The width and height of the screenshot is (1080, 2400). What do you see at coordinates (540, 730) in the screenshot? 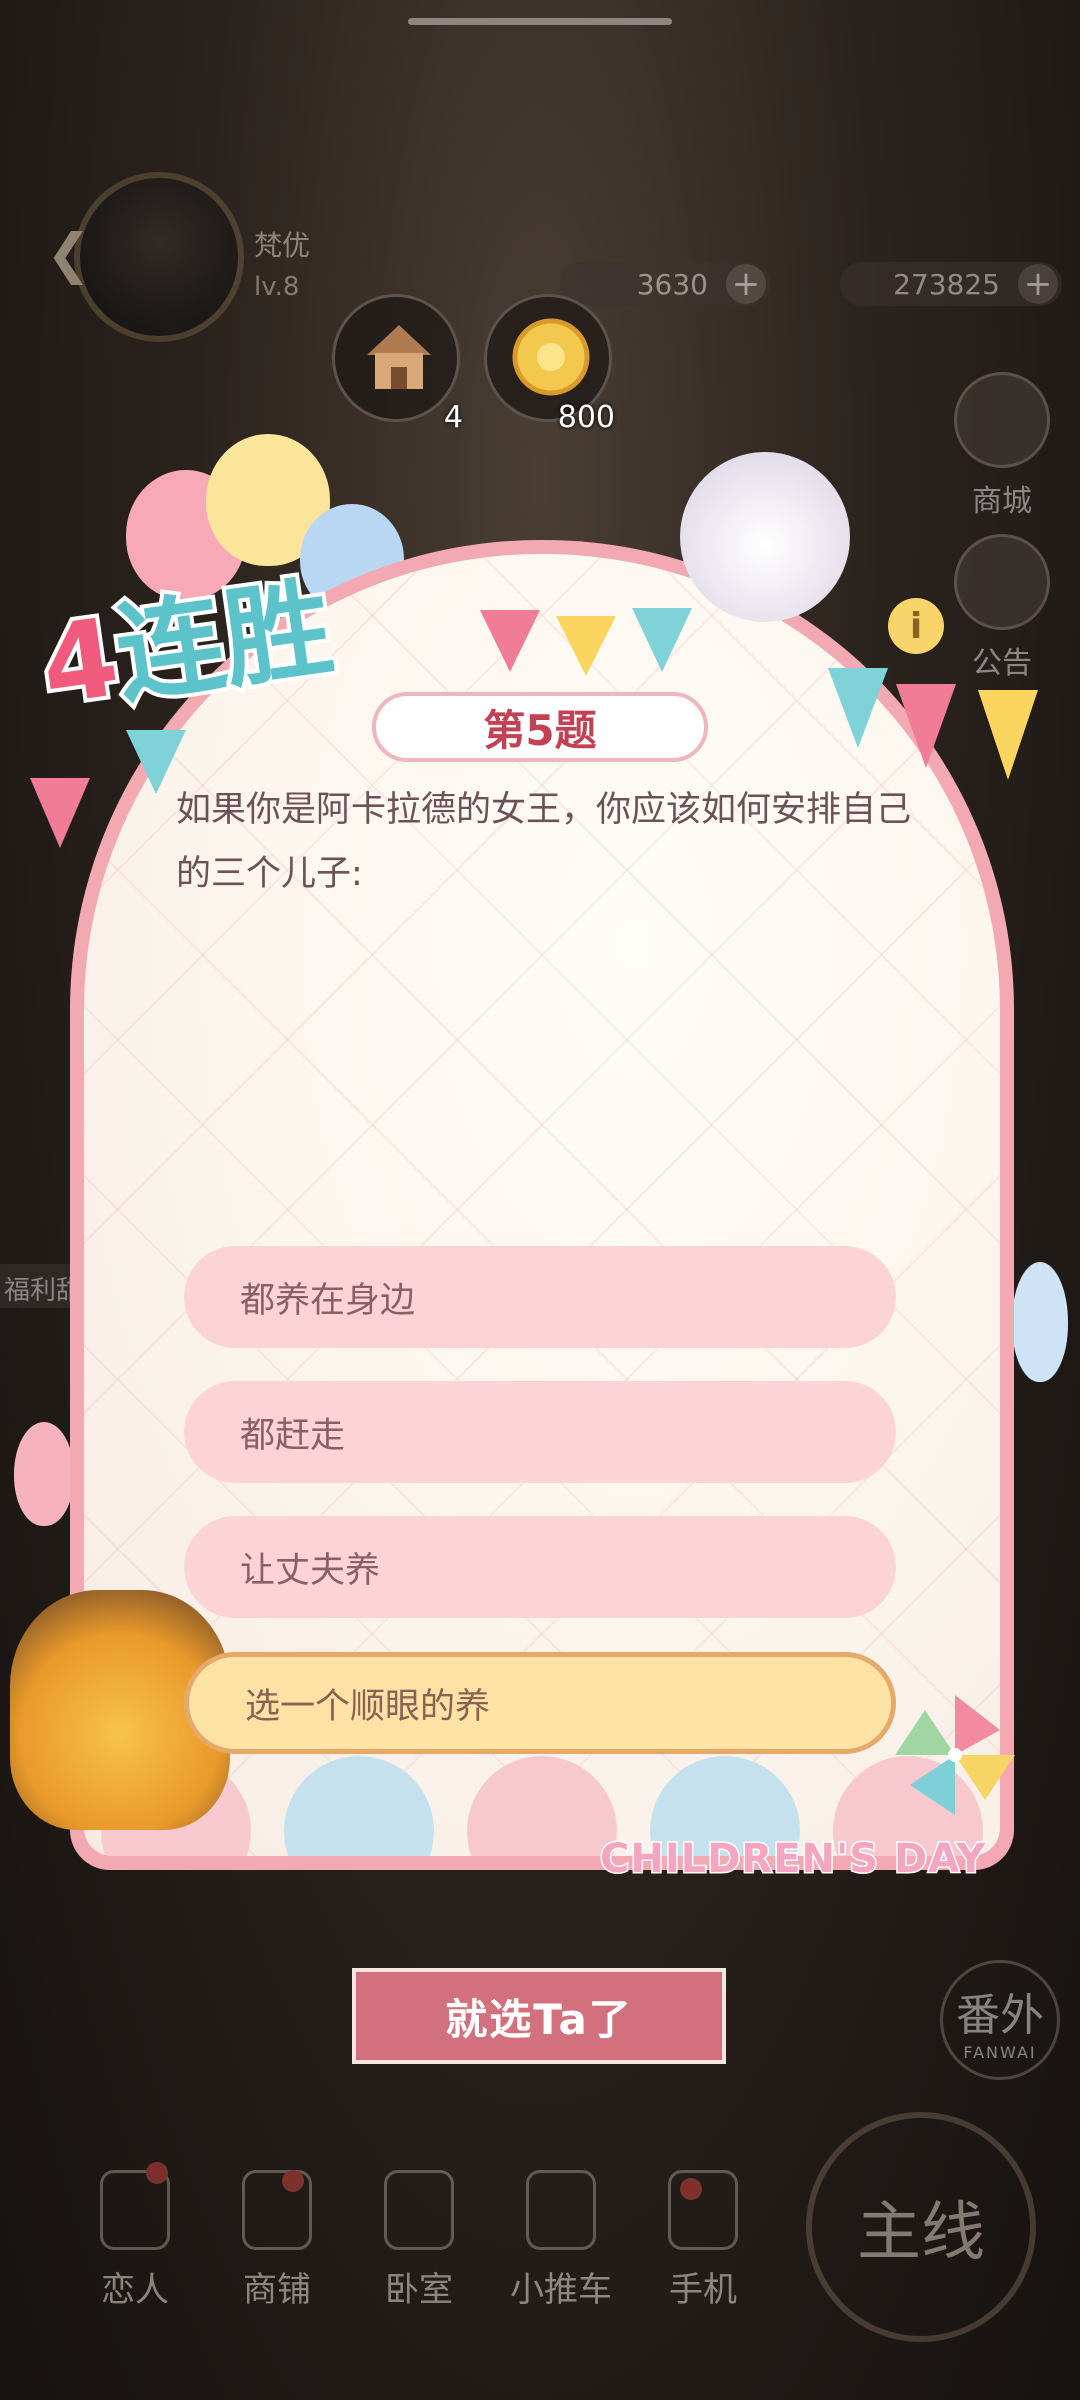
I see `question-title: 第5题` at bounding box center [540, 730].